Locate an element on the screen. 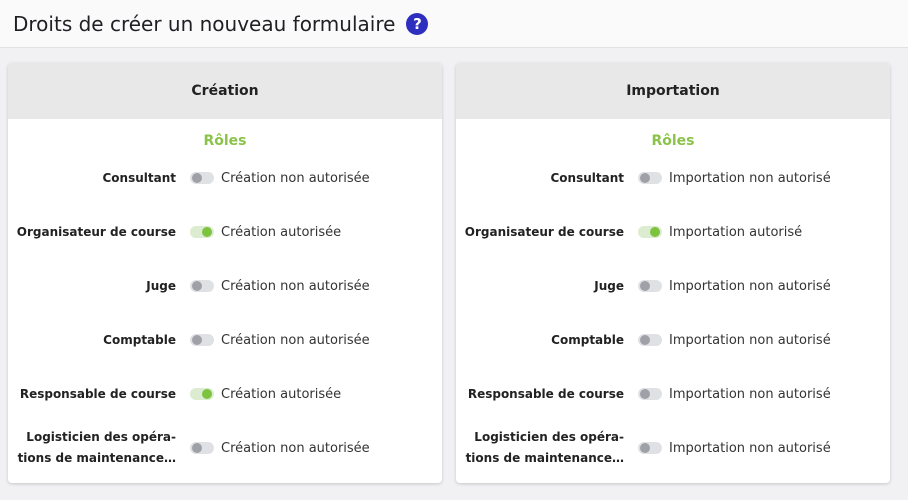  permission-status: Importation autorisé is located at coordinates (736, 232).